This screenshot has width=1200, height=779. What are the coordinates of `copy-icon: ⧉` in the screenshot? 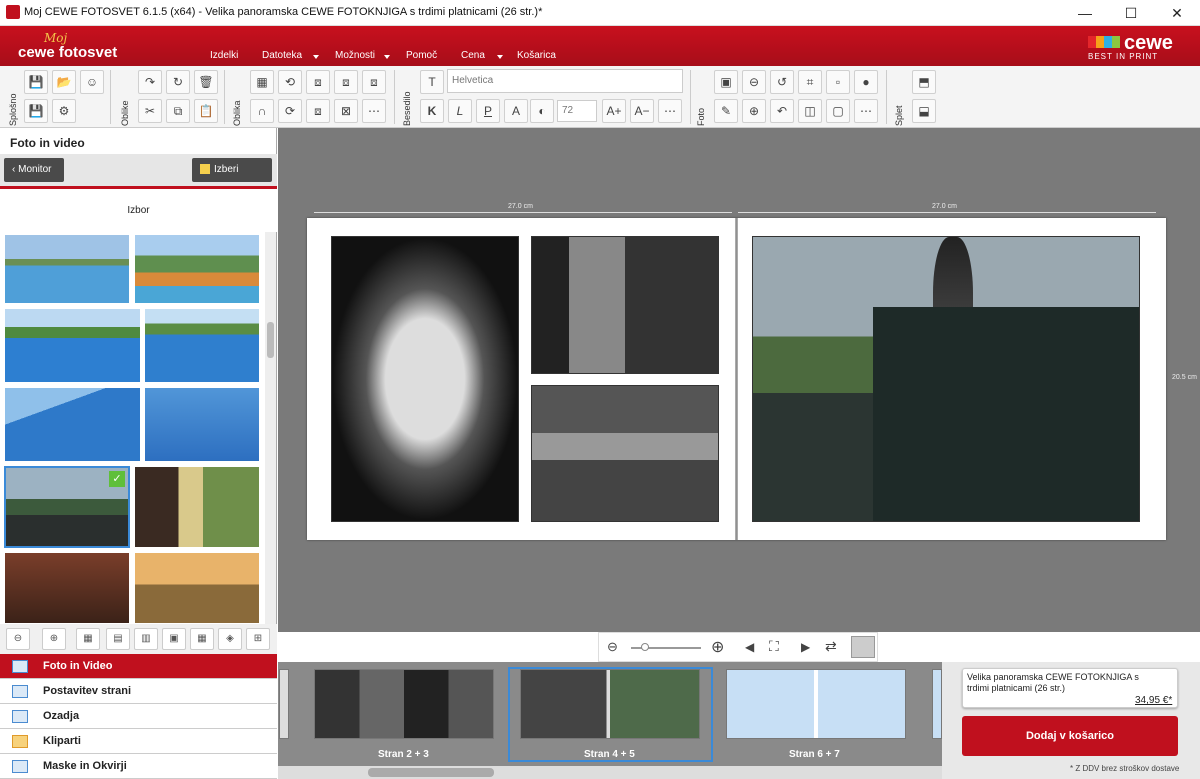 It's located at (178, 111).